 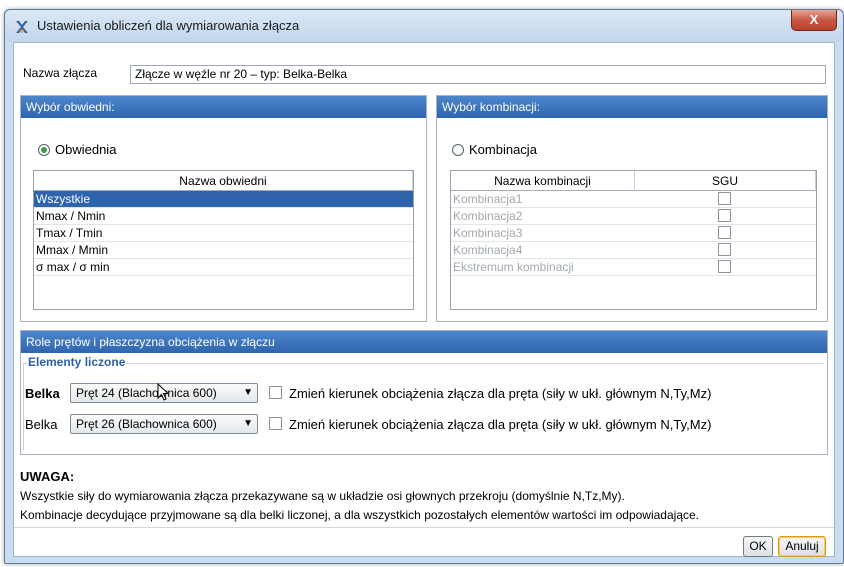 I want to click on envelope-panel-header: Wybór obwiedni:, so click(x=223, y=107).